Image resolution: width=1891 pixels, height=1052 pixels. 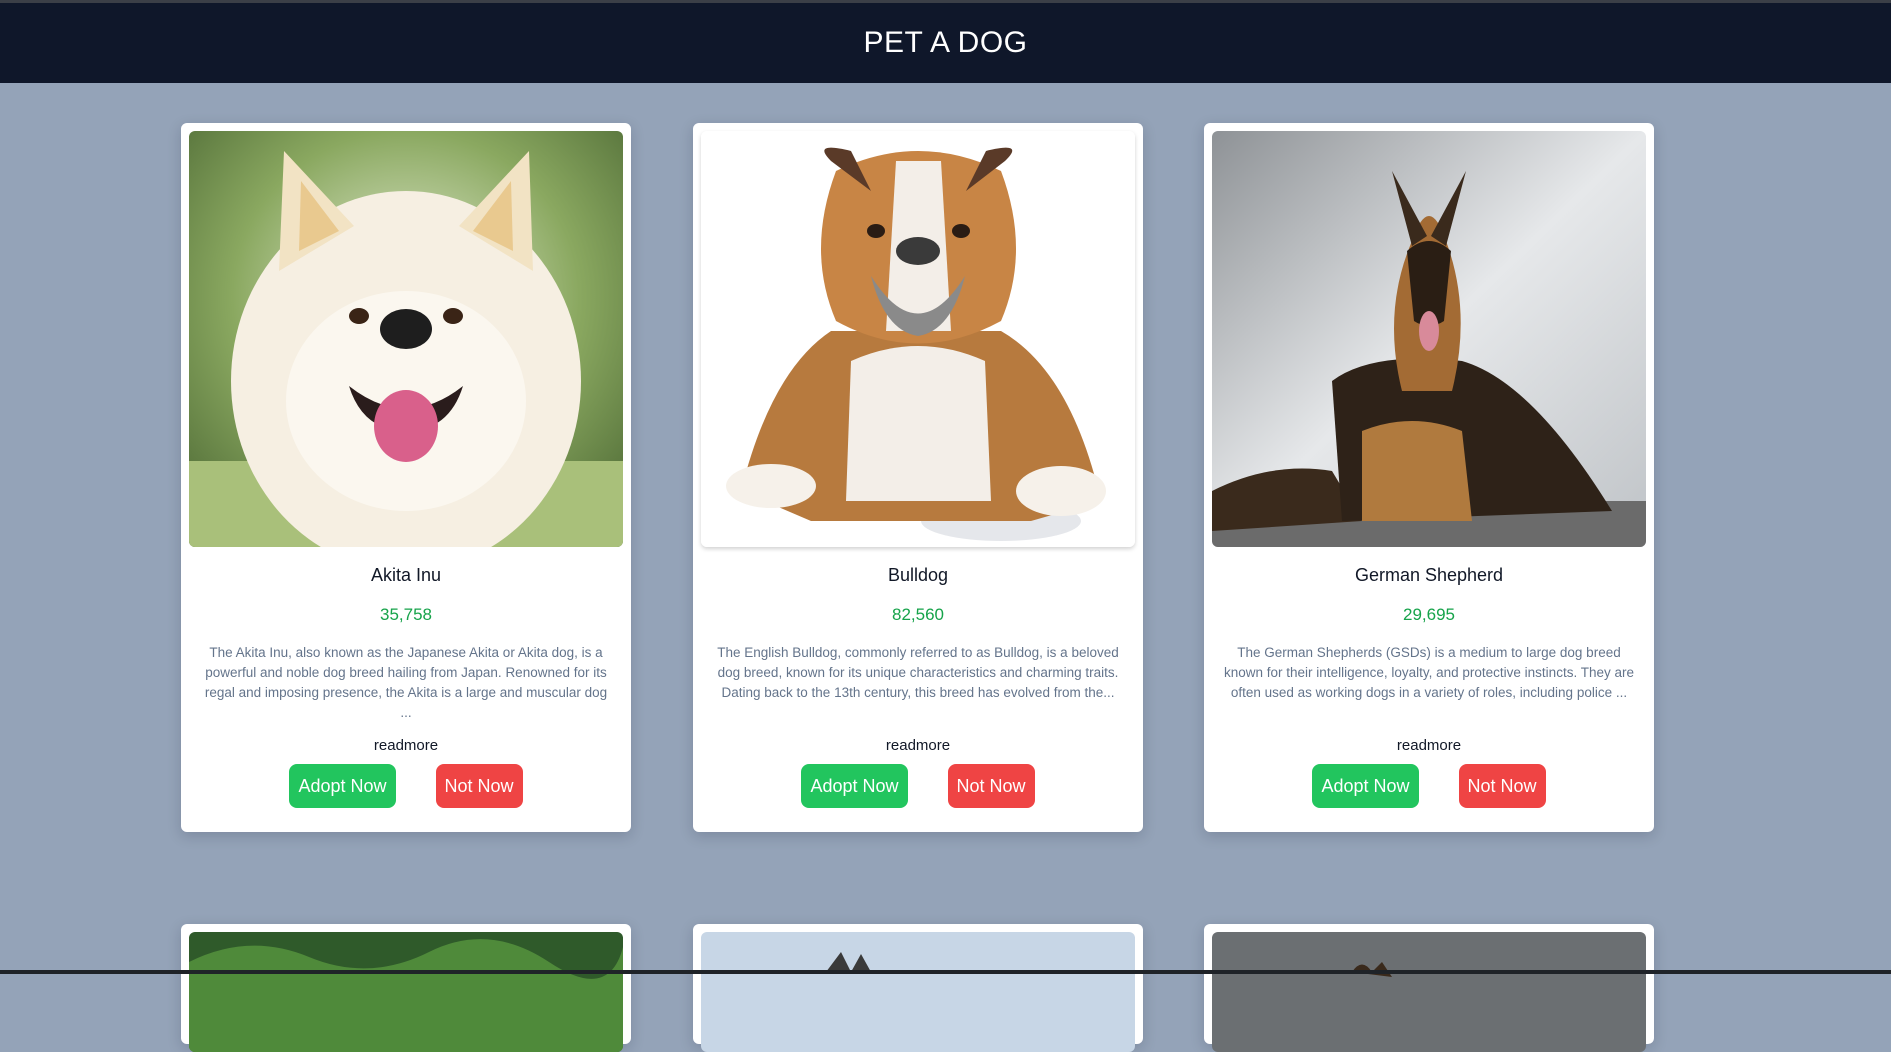 What do you see at coordinates (918, 614) in the screenshot?
I see `dog-price: 82,560` at bounding box center [918, 614].